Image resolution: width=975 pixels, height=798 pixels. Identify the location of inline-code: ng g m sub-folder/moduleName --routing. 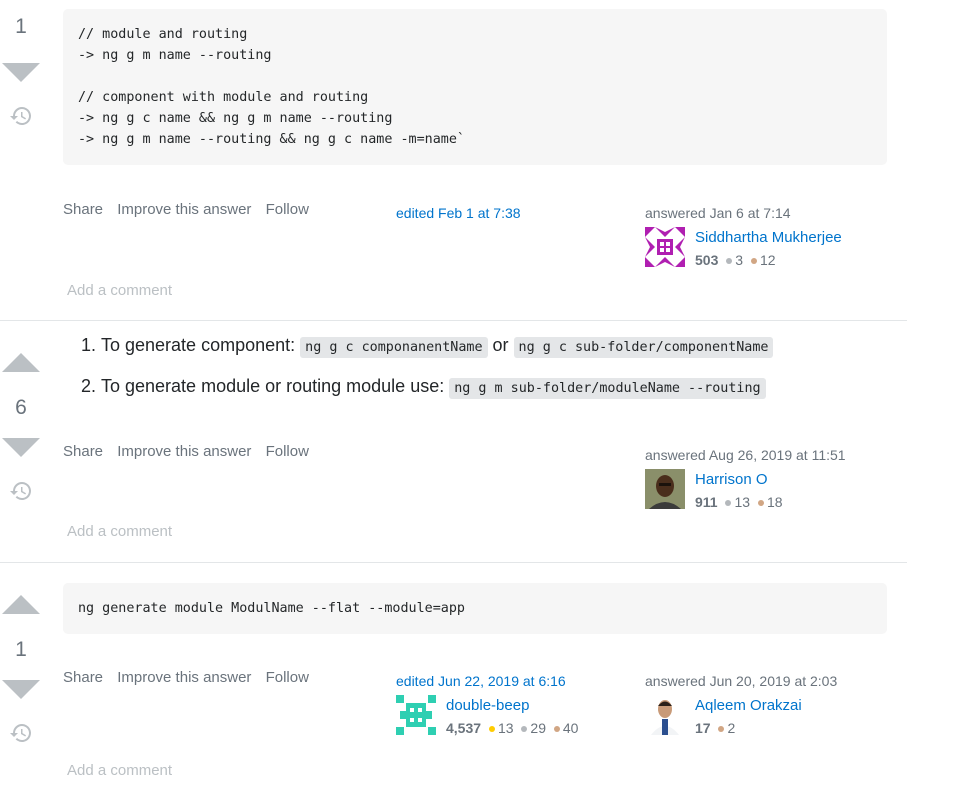
(607, 388).